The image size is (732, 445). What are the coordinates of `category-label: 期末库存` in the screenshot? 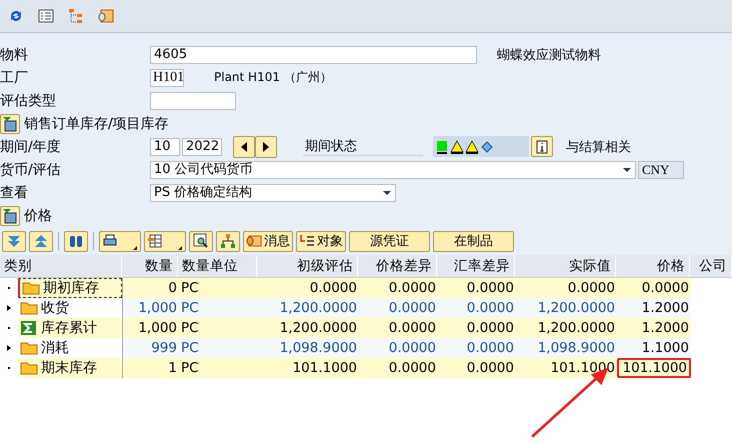 It's located at (69, 368).